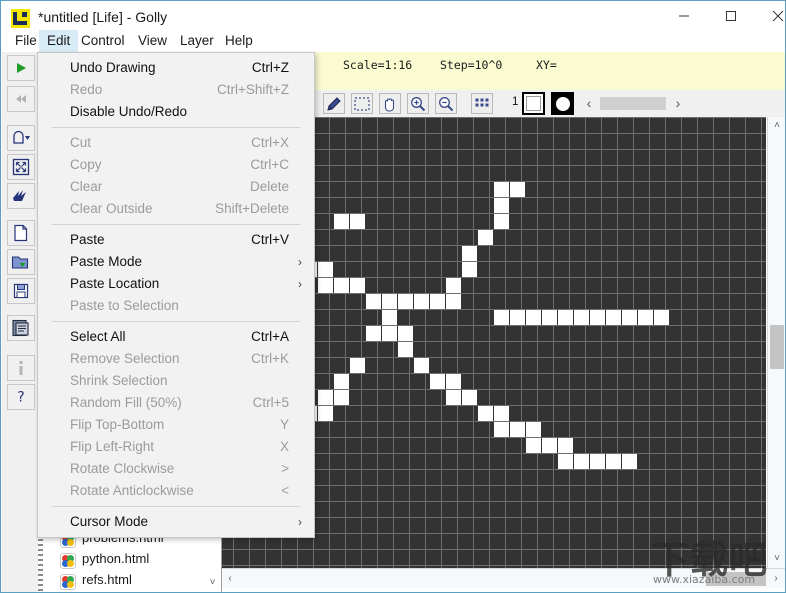  Describe the element at coordinates (21, 397) in the screenshot. I see `help-button: ?` at that location.